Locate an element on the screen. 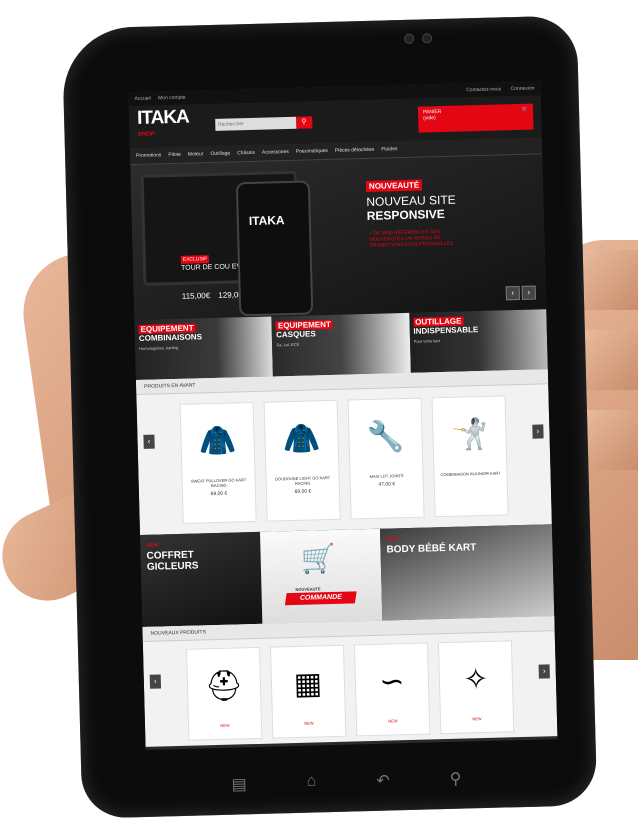  cart-button: PANIER (vide) 🛒 is located at coordinates (475, 118).